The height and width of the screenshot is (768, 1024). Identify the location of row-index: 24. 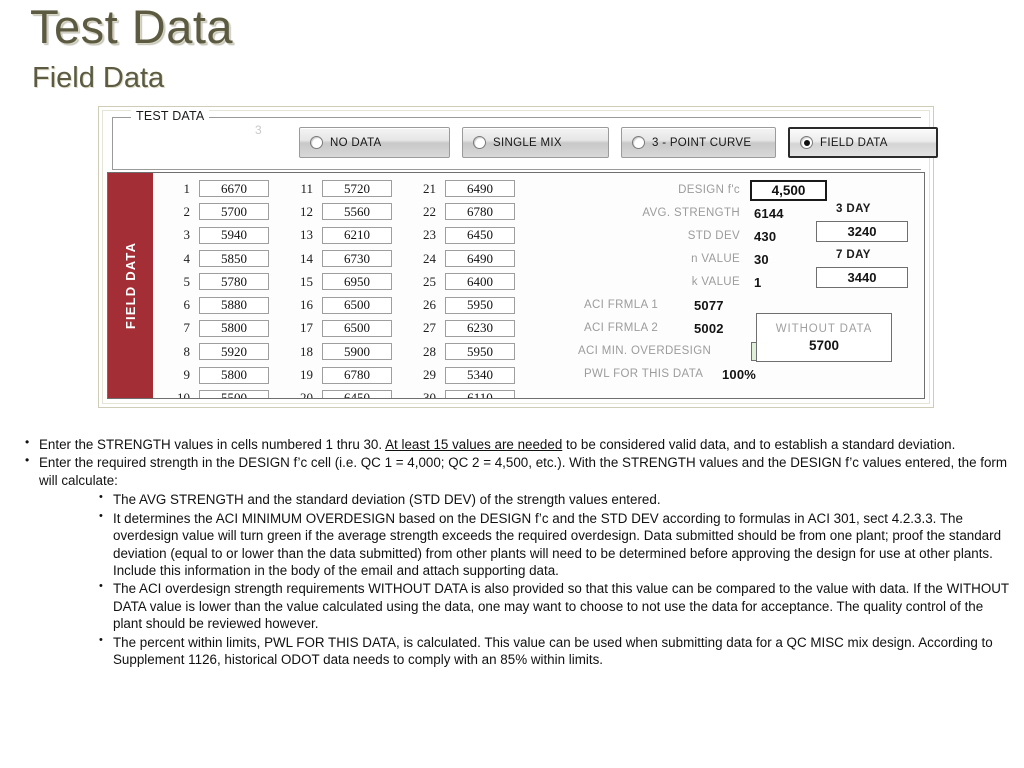
(429, 258).